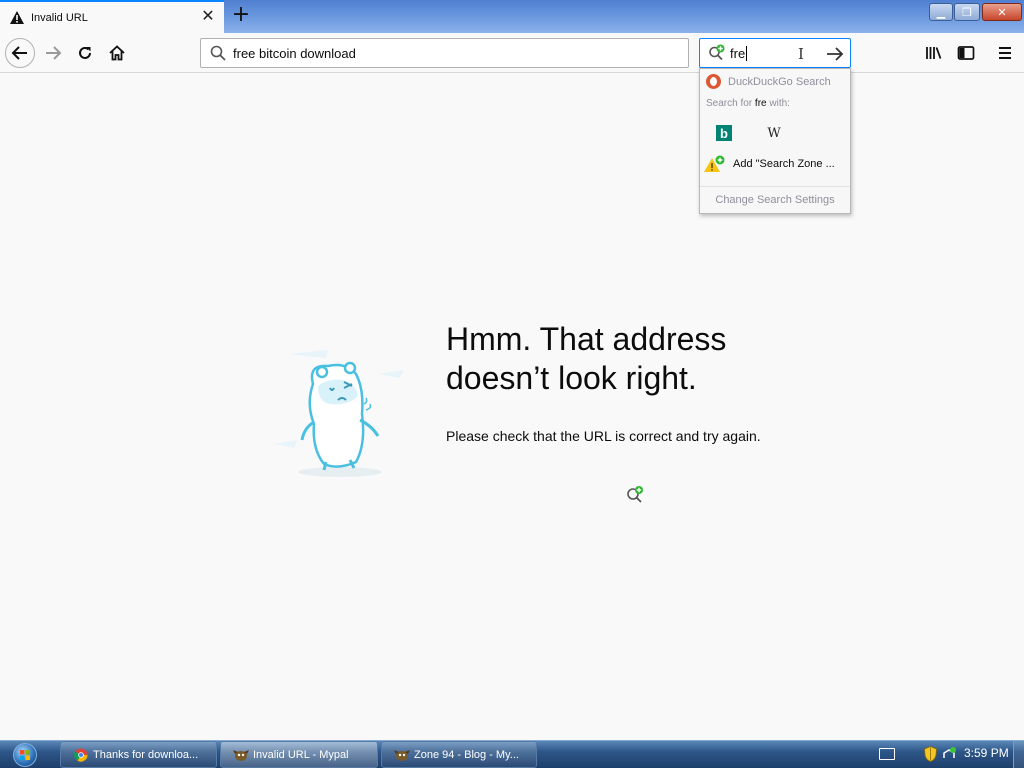  I want to click on url-text: free bitcoin download, so click(294, 53).